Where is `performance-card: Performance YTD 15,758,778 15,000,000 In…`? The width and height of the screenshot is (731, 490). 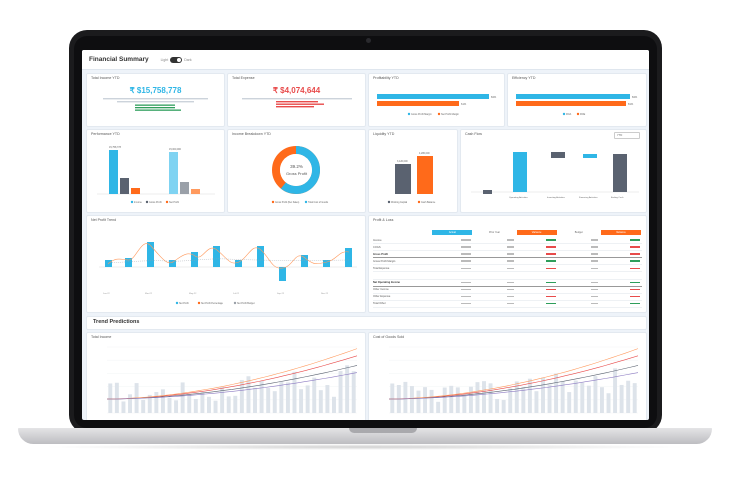 performance-card: Performance YTD 15,758,778 15,000,000 In… is located at coordinates (155, 171).